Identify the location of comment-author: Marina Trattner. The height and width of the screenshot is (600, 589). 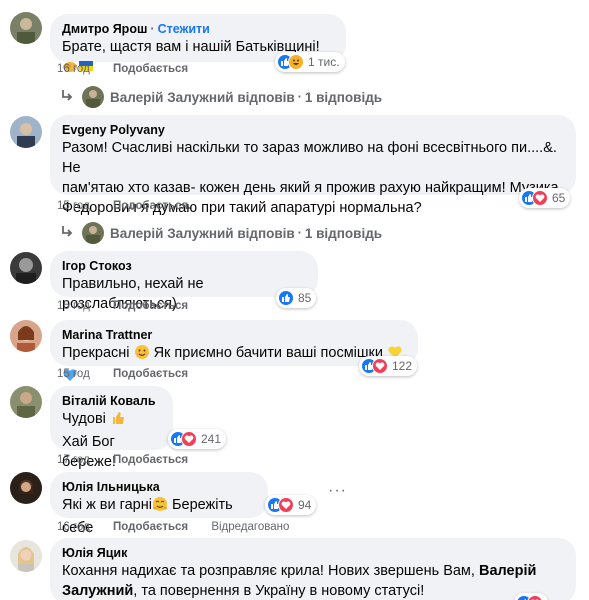
(234, 335).